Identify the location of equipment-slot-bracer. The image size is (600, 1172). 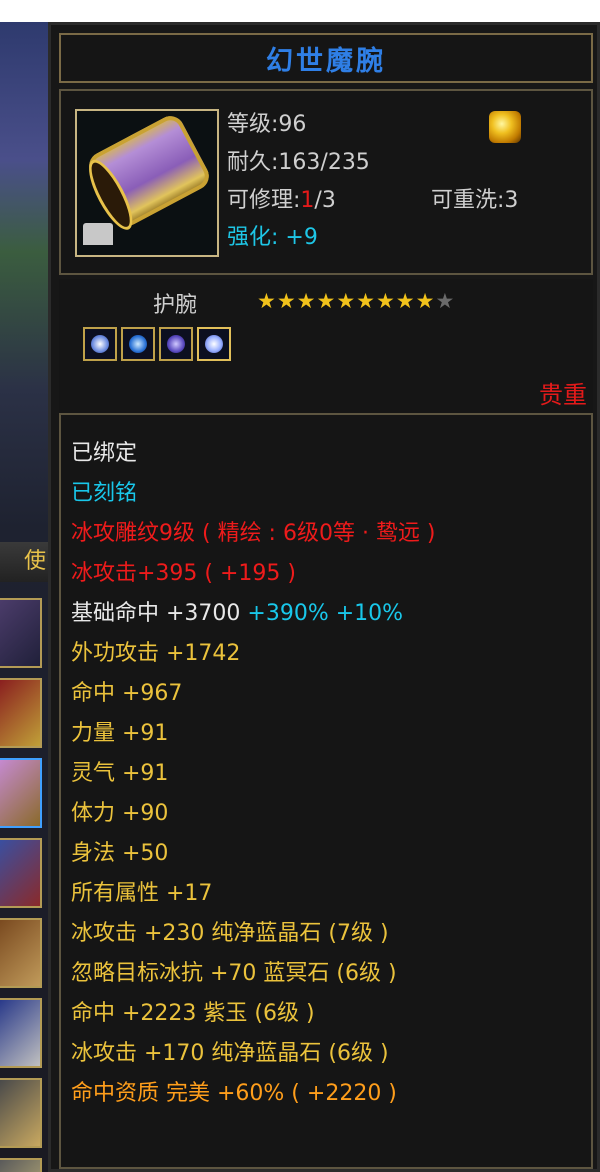
(21, 793).